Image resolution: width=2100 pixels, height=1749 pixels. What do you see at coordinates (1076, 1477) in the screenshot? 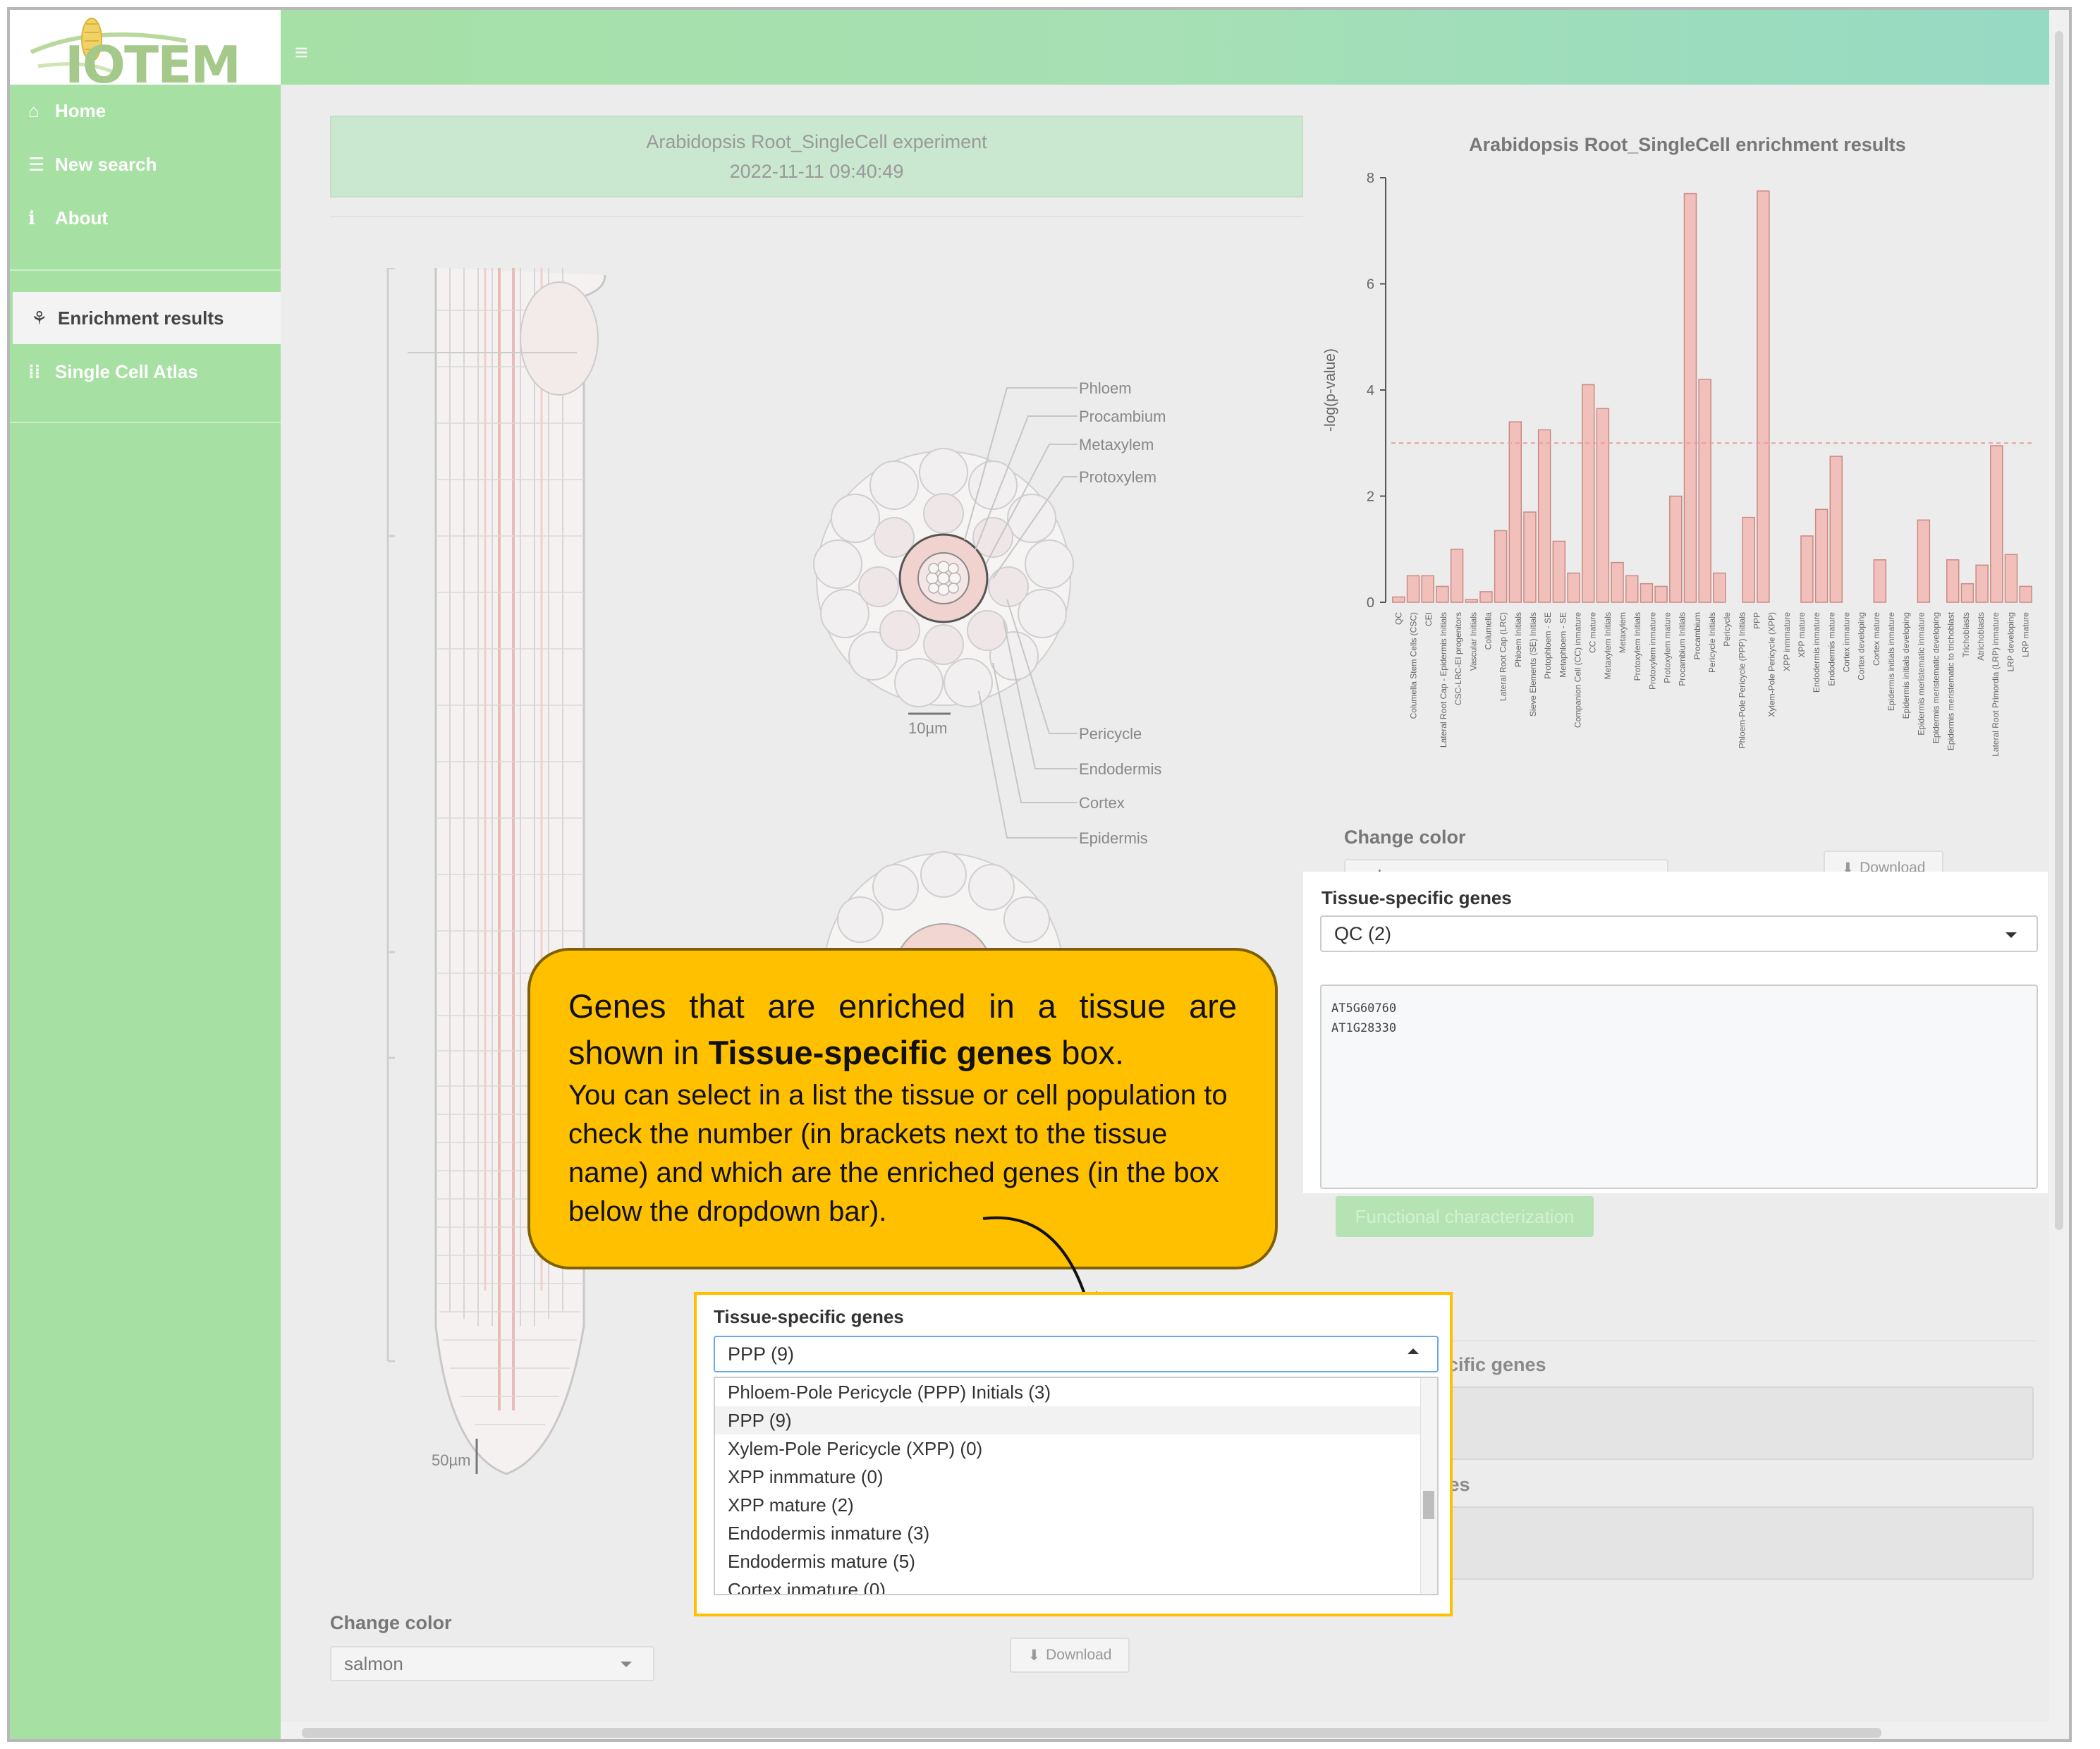
I see `dropdown-option: XPP inmmature (0)` at bounding box center [1076, 1477].